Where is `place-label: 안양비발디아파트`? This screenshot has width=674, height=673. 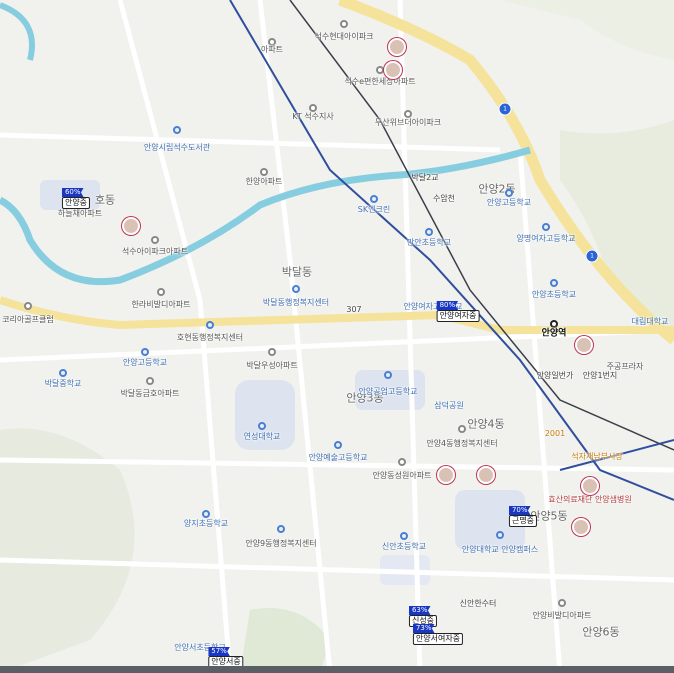 place-label: 안양비발디아파트 is located at coordinates (562, 616).